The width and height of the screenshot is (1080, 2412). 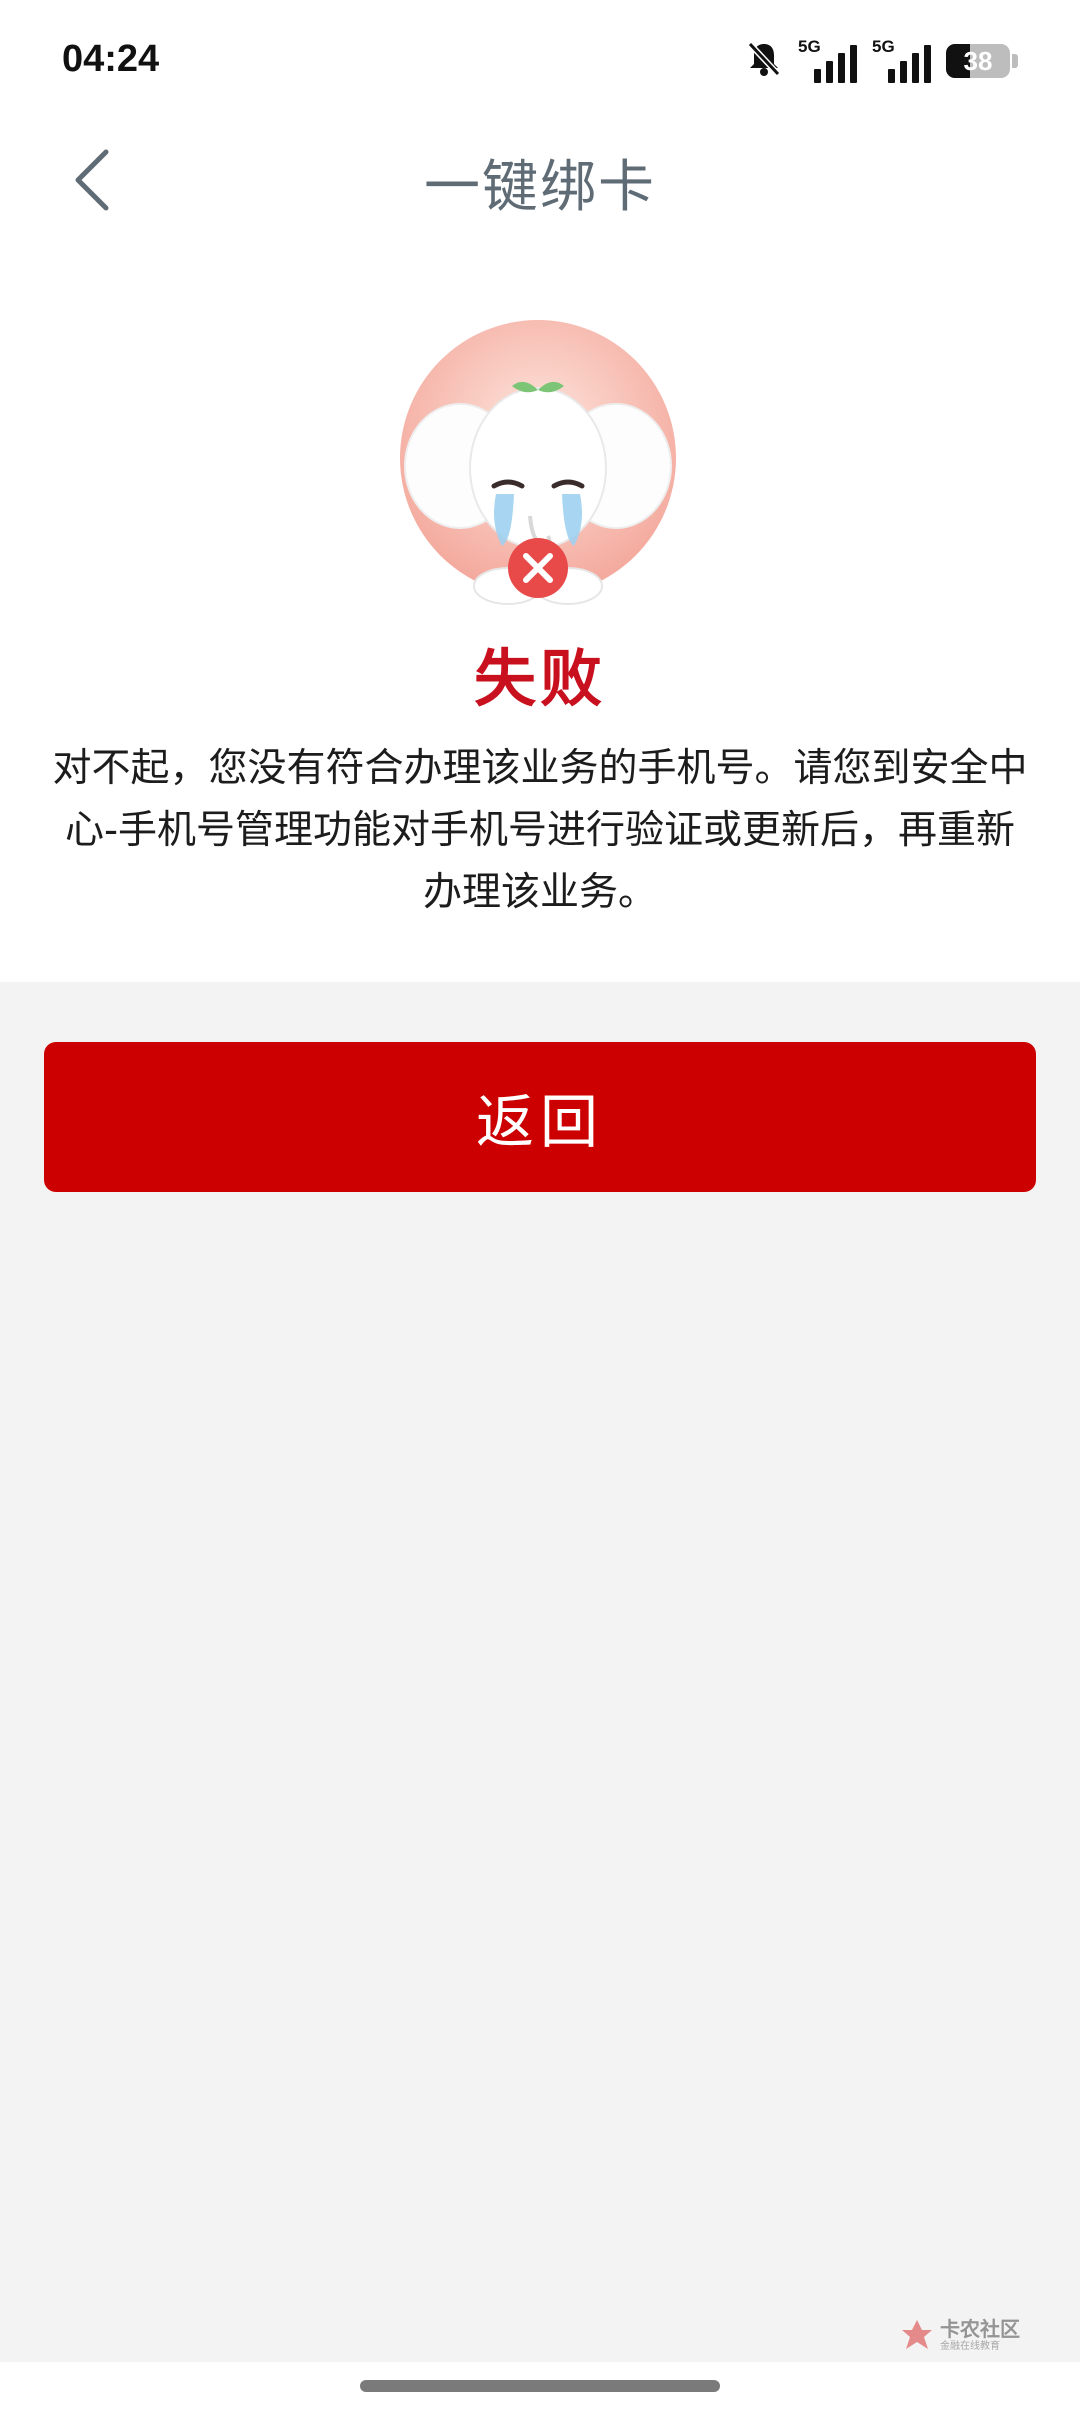 I want to click on fail-illustration, so click(x=538, y=464).